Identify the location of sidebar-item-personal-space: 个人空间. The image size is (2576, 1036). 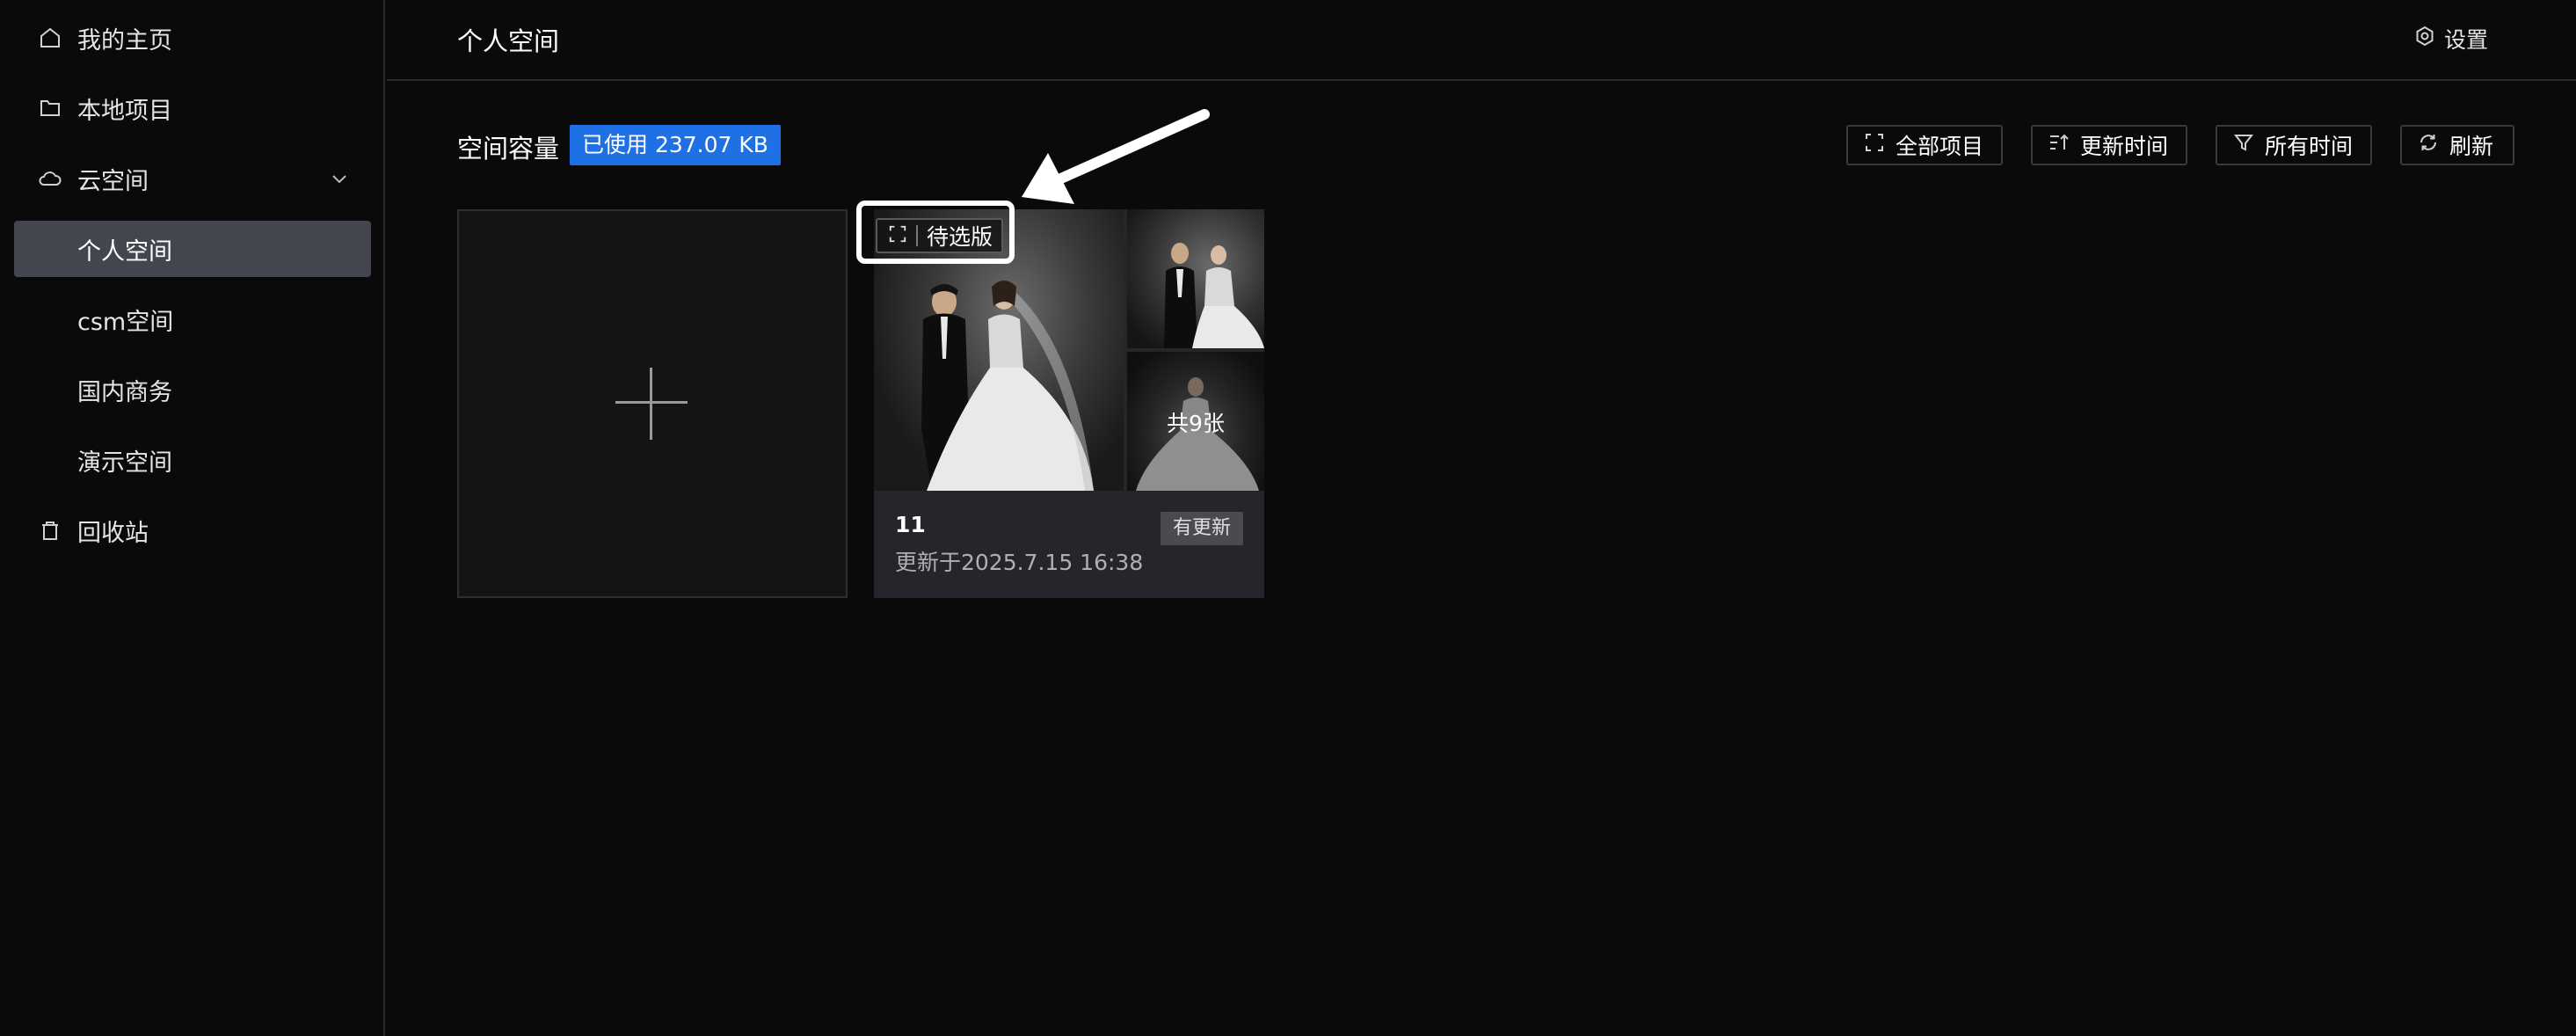
(192, 249).